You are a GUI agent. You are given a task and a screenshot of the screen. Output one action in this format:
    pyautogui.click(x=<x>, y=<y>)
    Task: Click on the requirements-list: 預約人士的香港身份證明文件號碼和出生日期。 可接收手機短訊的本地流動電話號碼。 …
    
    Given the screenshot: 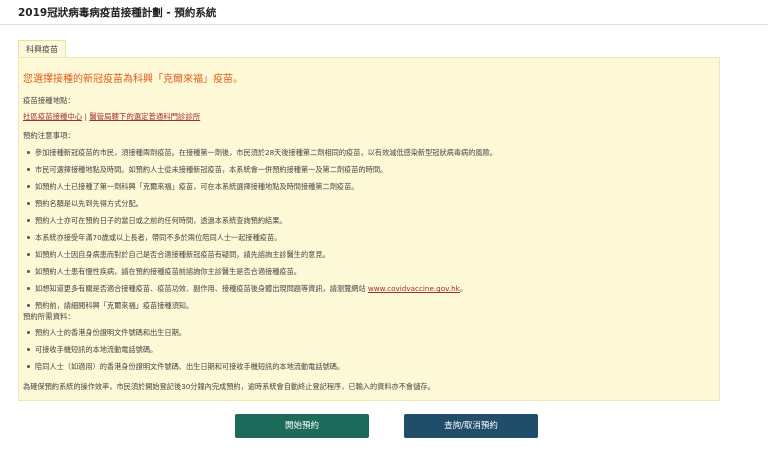 What is the action you would take?
    pyautogui.click(x=183, y=349)
    